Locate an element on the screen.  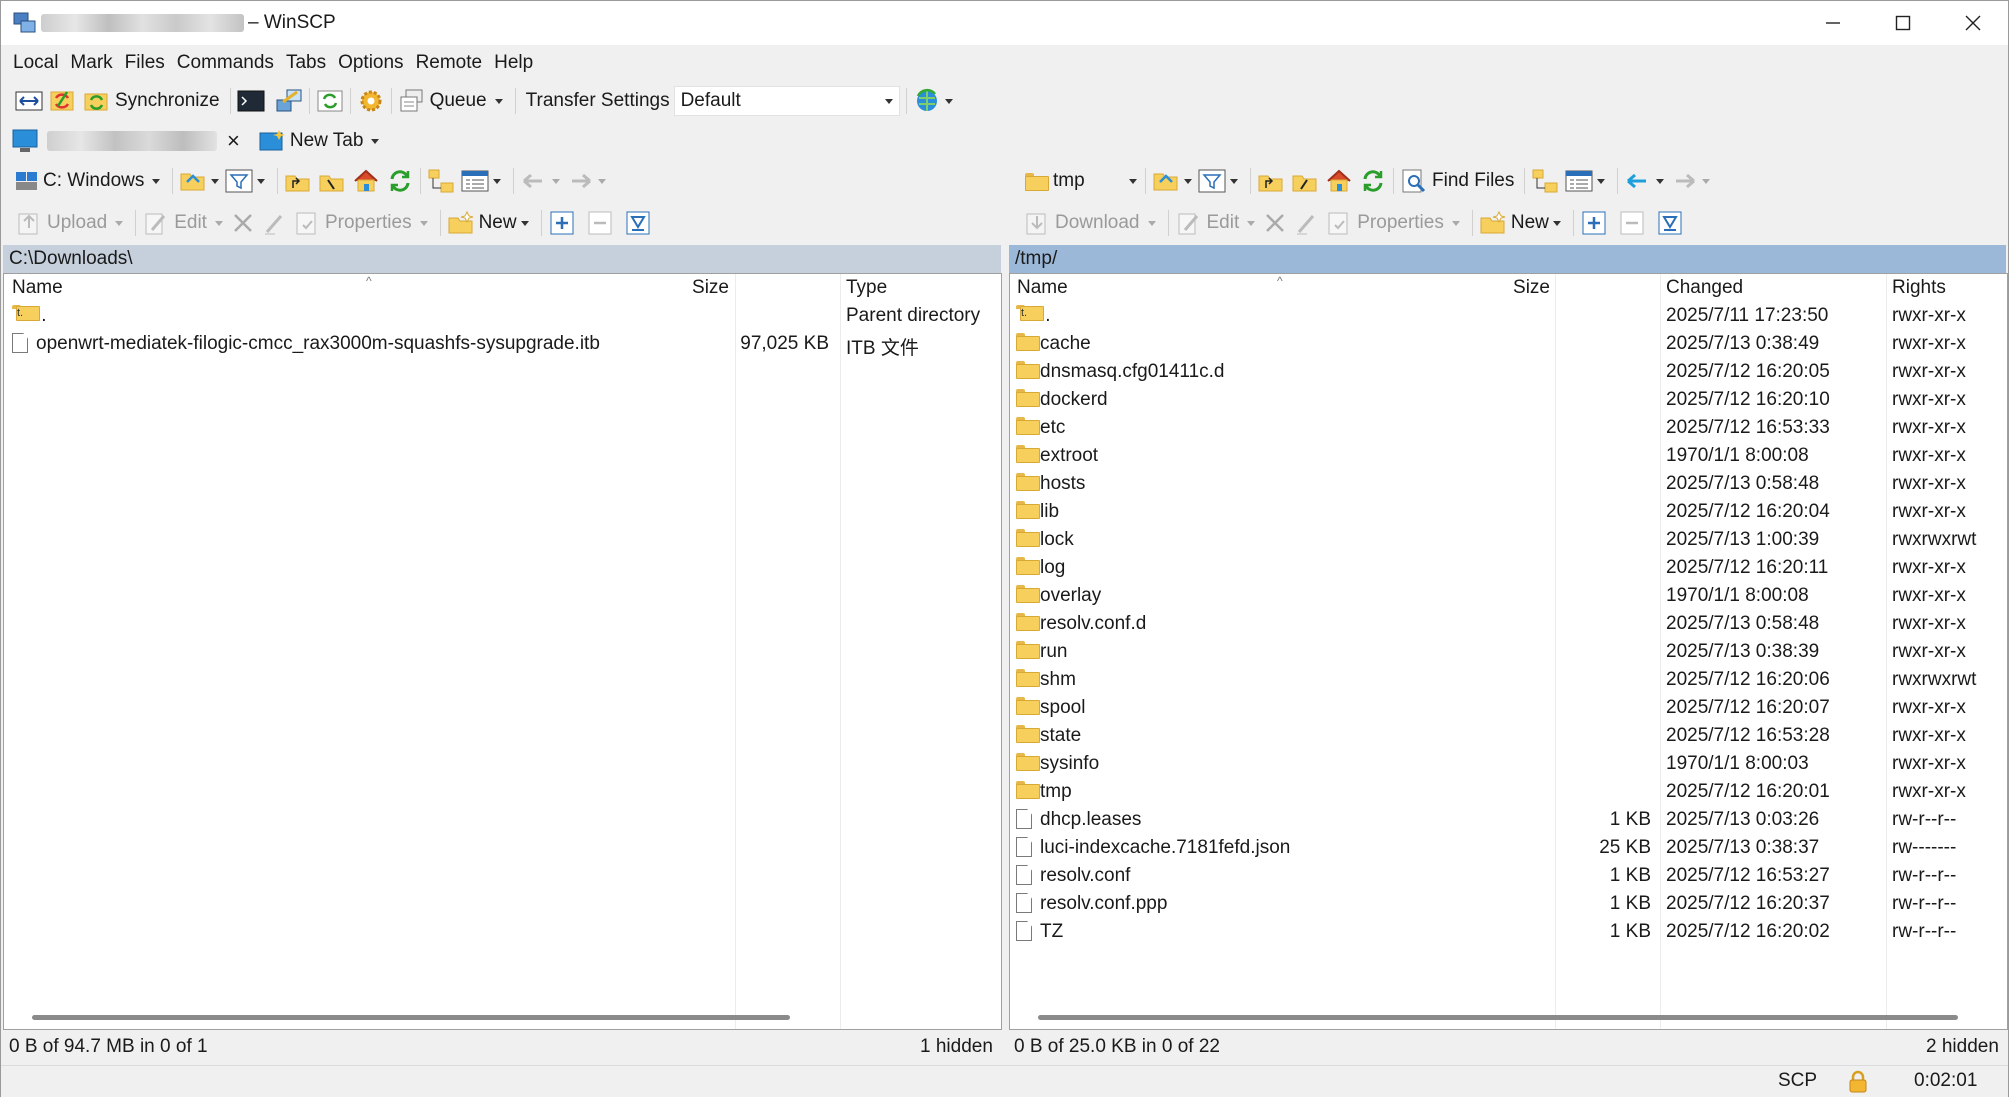
maximize-button is located at coordinates (1903, 23).